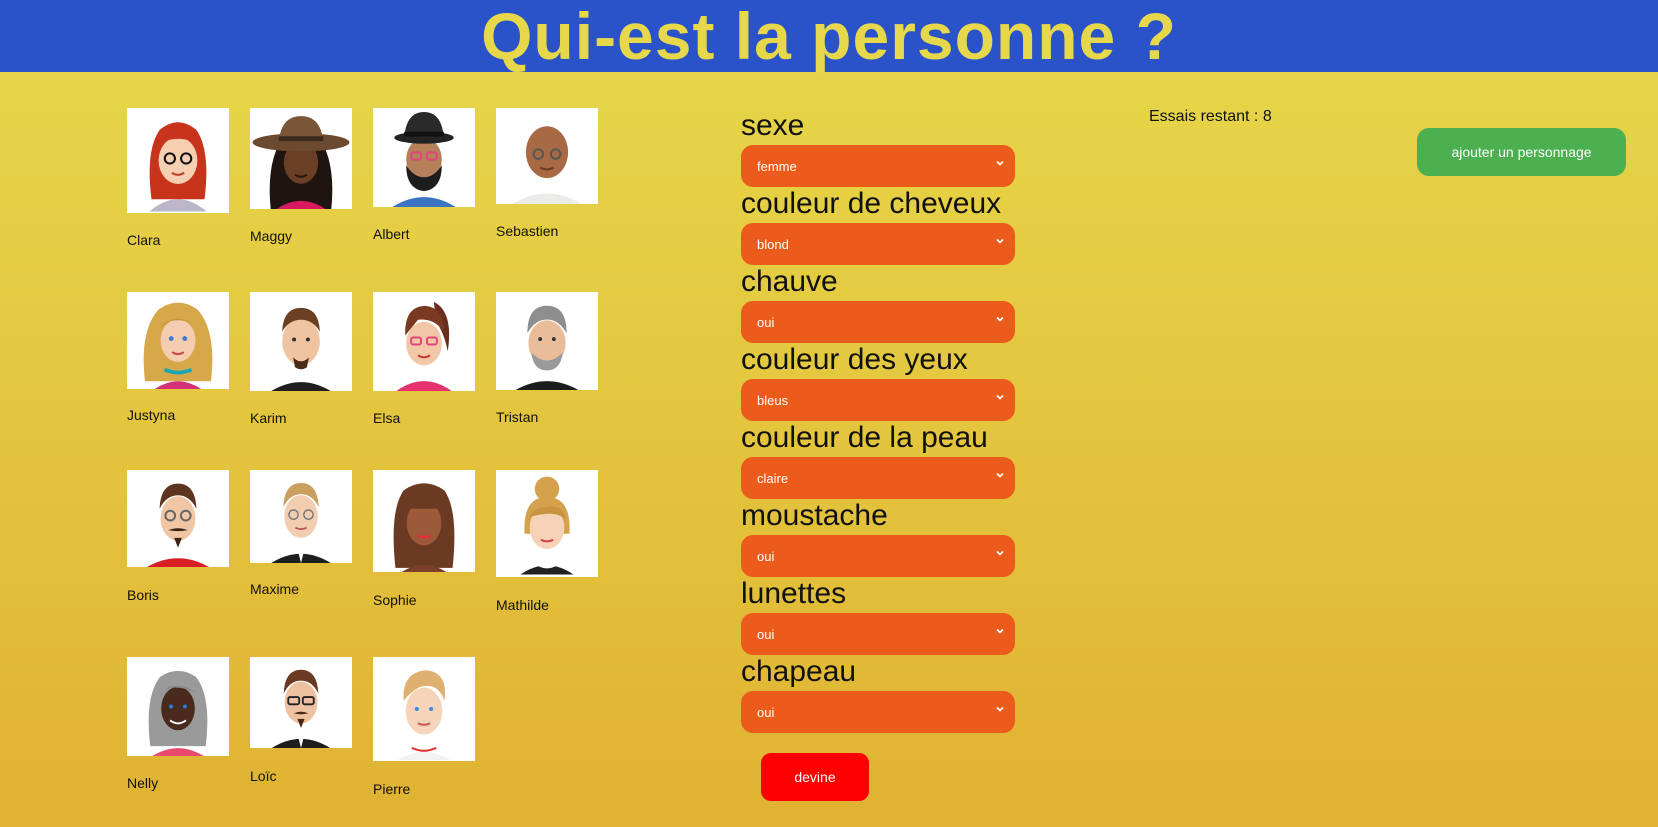 Image resolution: width=1658 pixels, height=827 pixels. I want to click on character-card-clara: Clara, so click(179, 178).